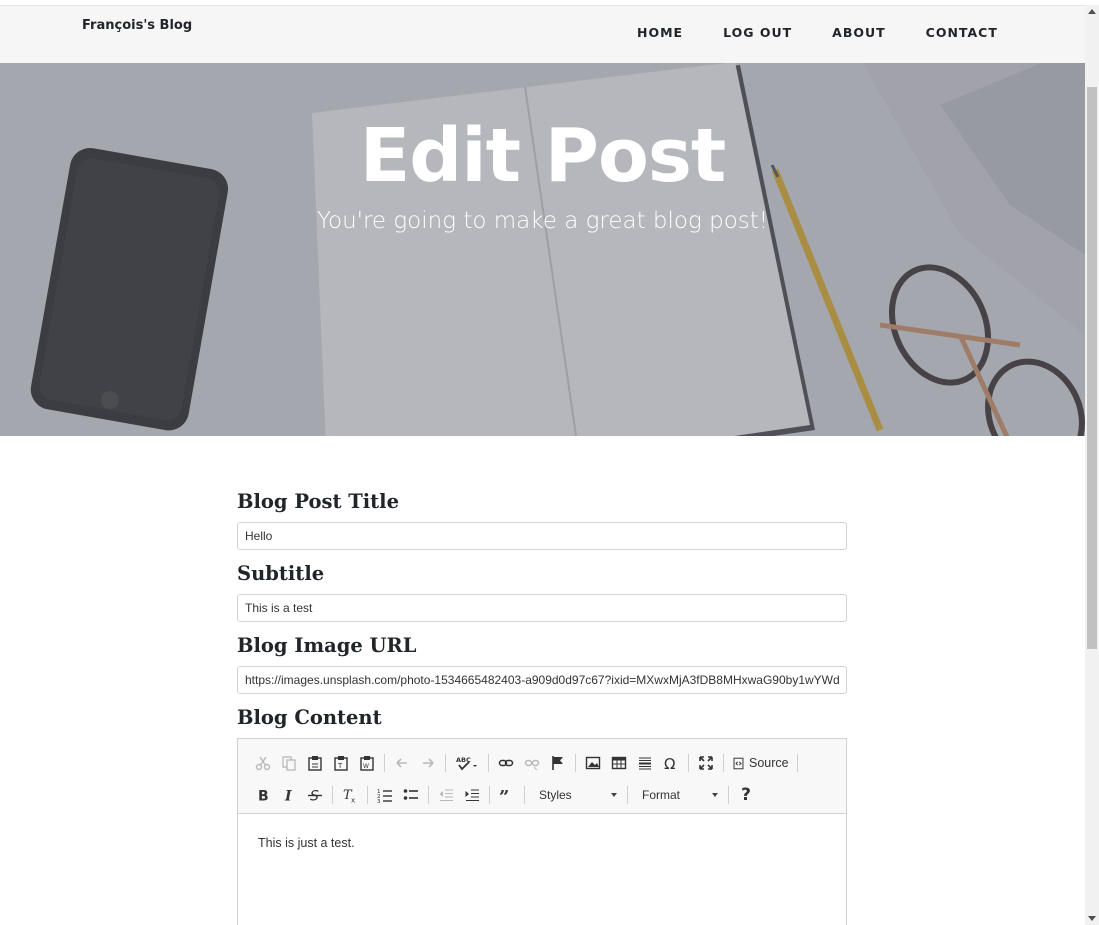  I want to click on source-icon, so click(738, 763).